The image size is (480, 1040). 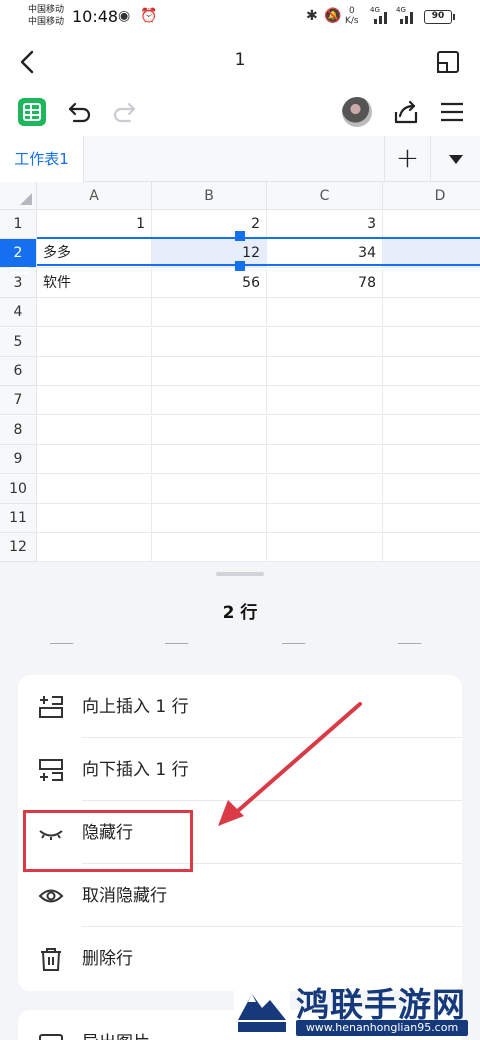 What do you see at coordinates (18, 224) in the screenshot?
I see `row-header: 1` at bounding box center [18, 224].